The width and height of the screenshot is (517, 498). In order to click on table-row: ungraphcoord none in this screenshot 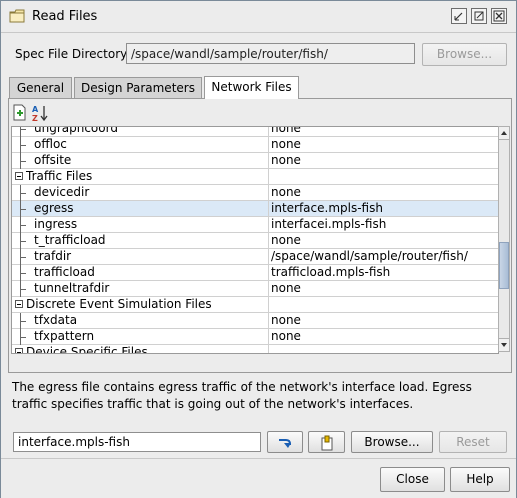, I will do `click(255, 131)`.